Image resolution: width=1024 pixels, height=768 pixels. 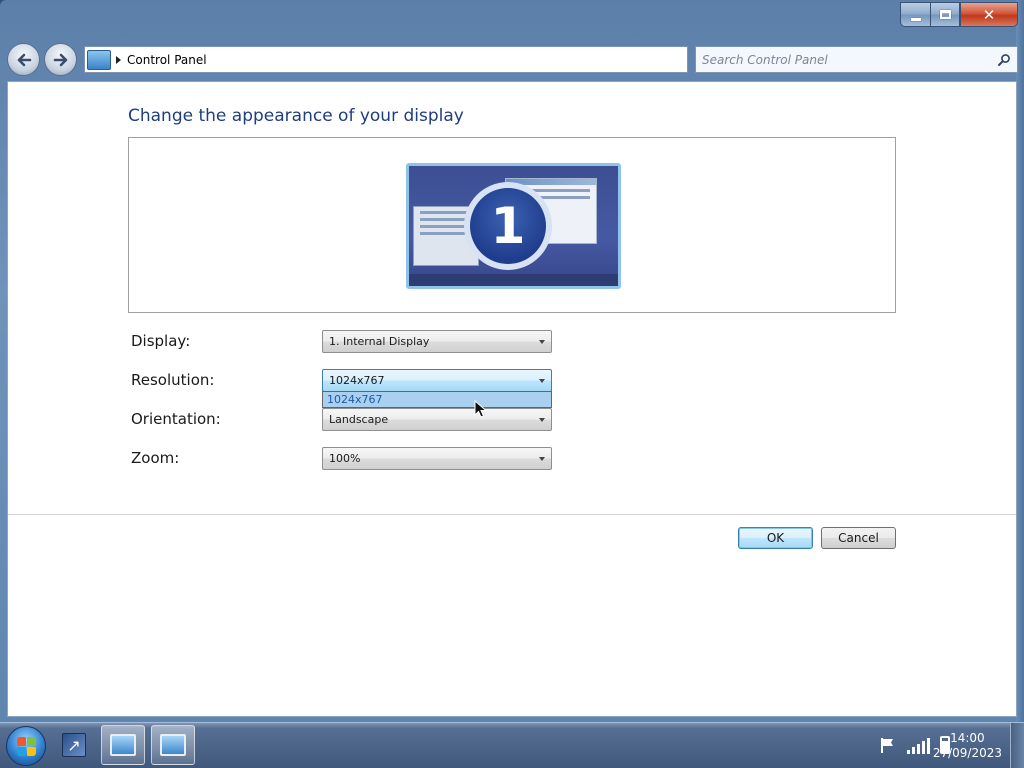 I want to click on breadcrumb-chevron-icon, so click(x=118, y=59).